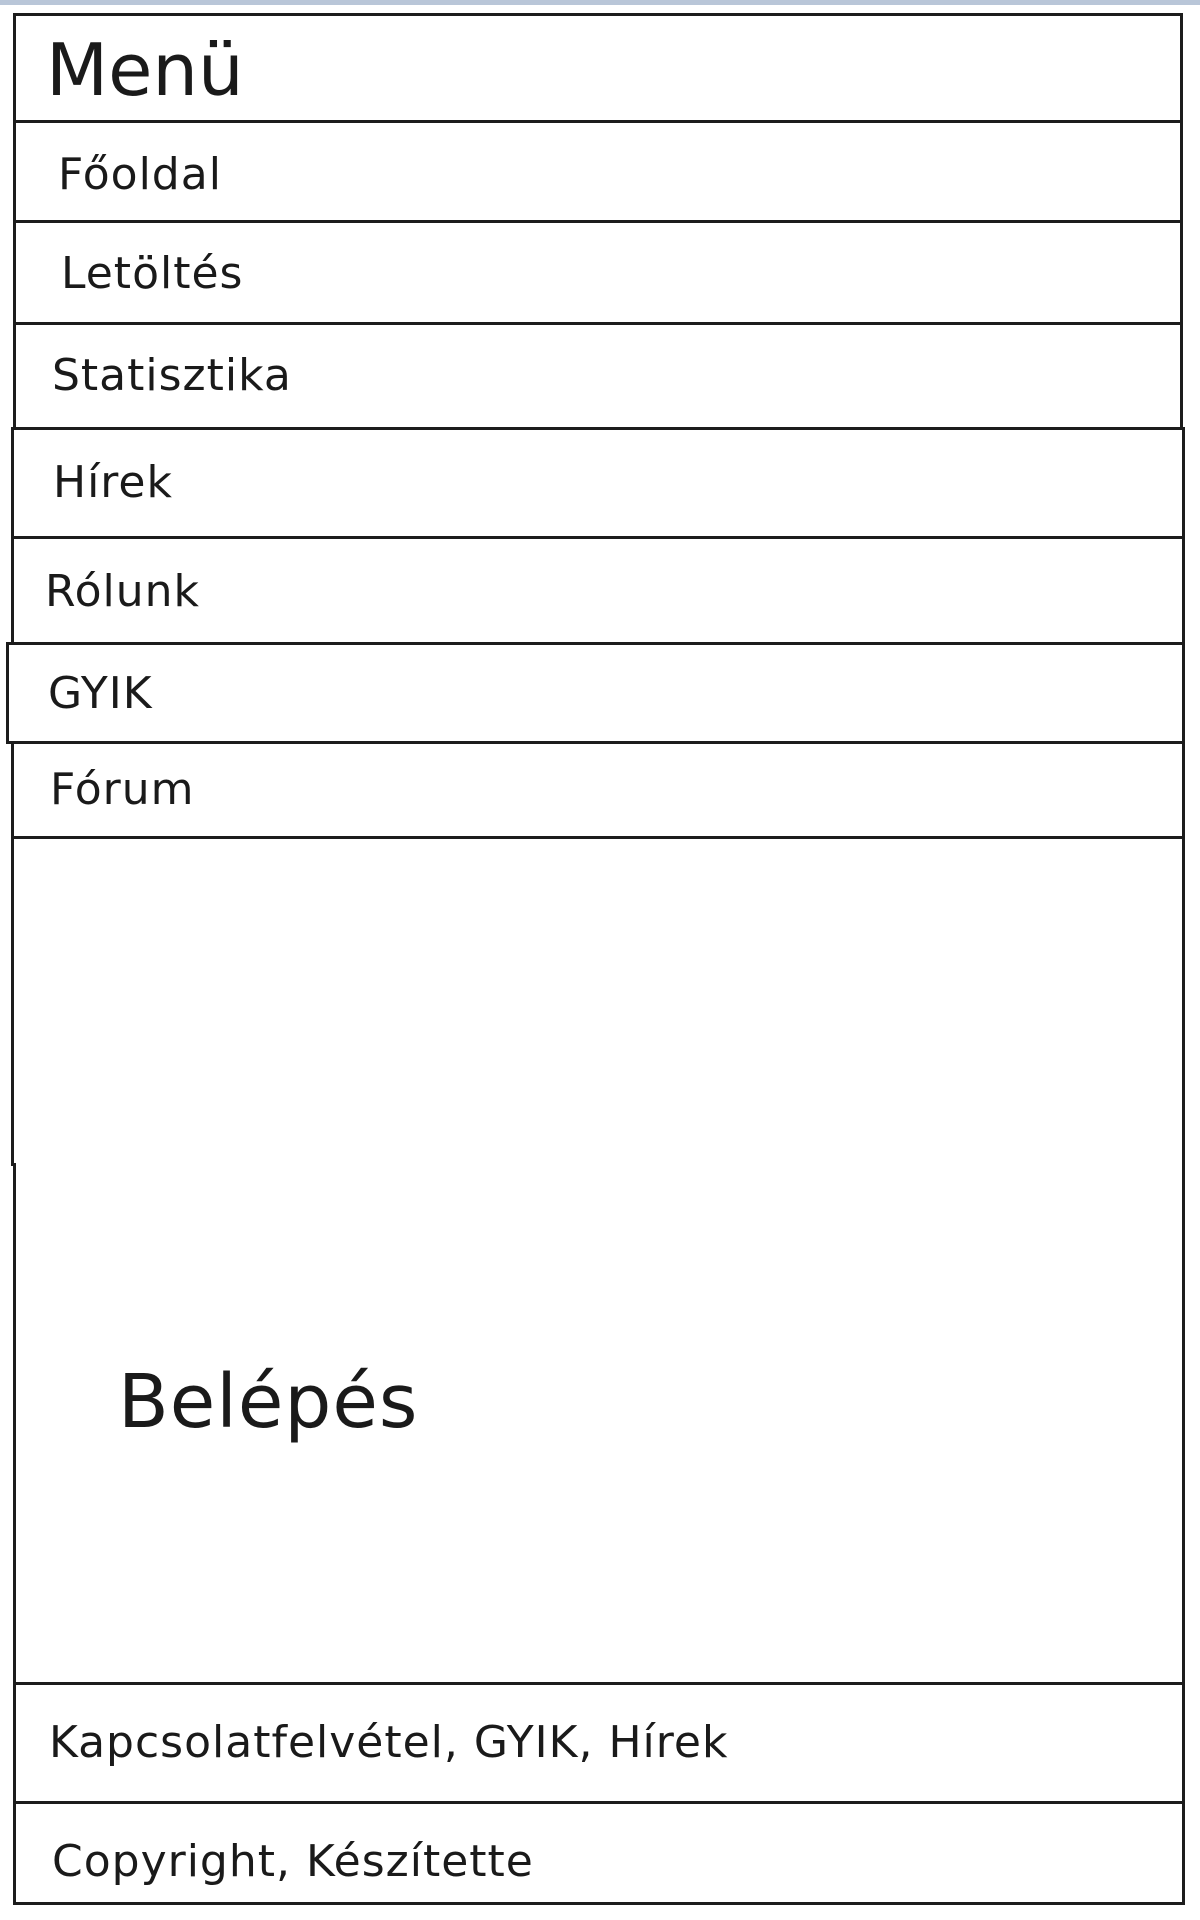 The height and width of the screenshot is (1920, 1200). What do you see at coordinates (113, 482) in the screenshot?
I see `menu-item-label: Hírek` at bounding box center [113, 482].